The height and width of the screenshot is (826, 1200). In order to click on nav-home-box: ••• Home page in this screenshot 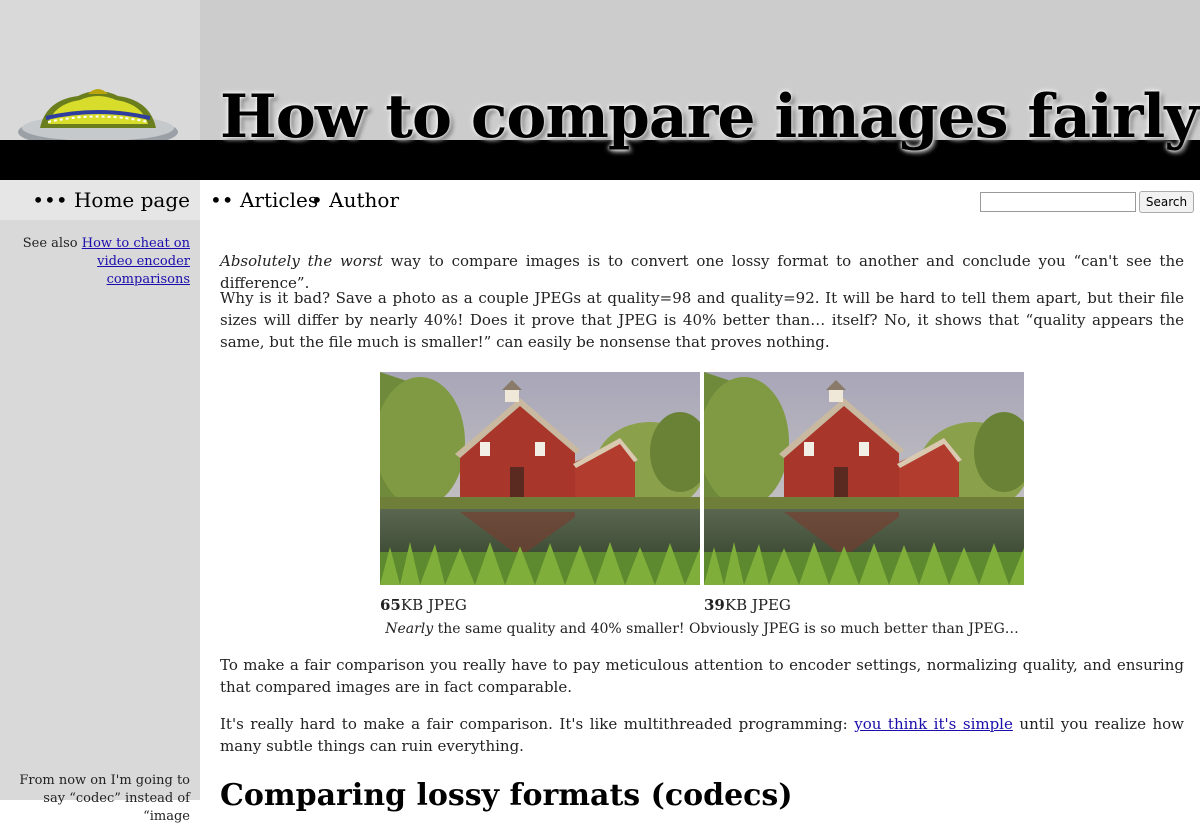, I will do `click(100, 200)`.